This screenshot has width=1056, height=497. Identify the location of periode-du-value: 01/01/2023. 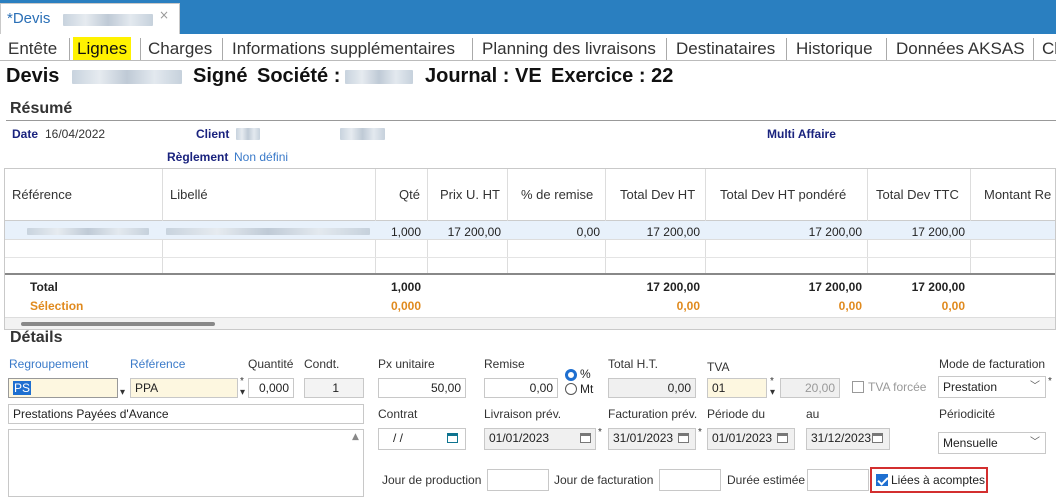
(742, 438).